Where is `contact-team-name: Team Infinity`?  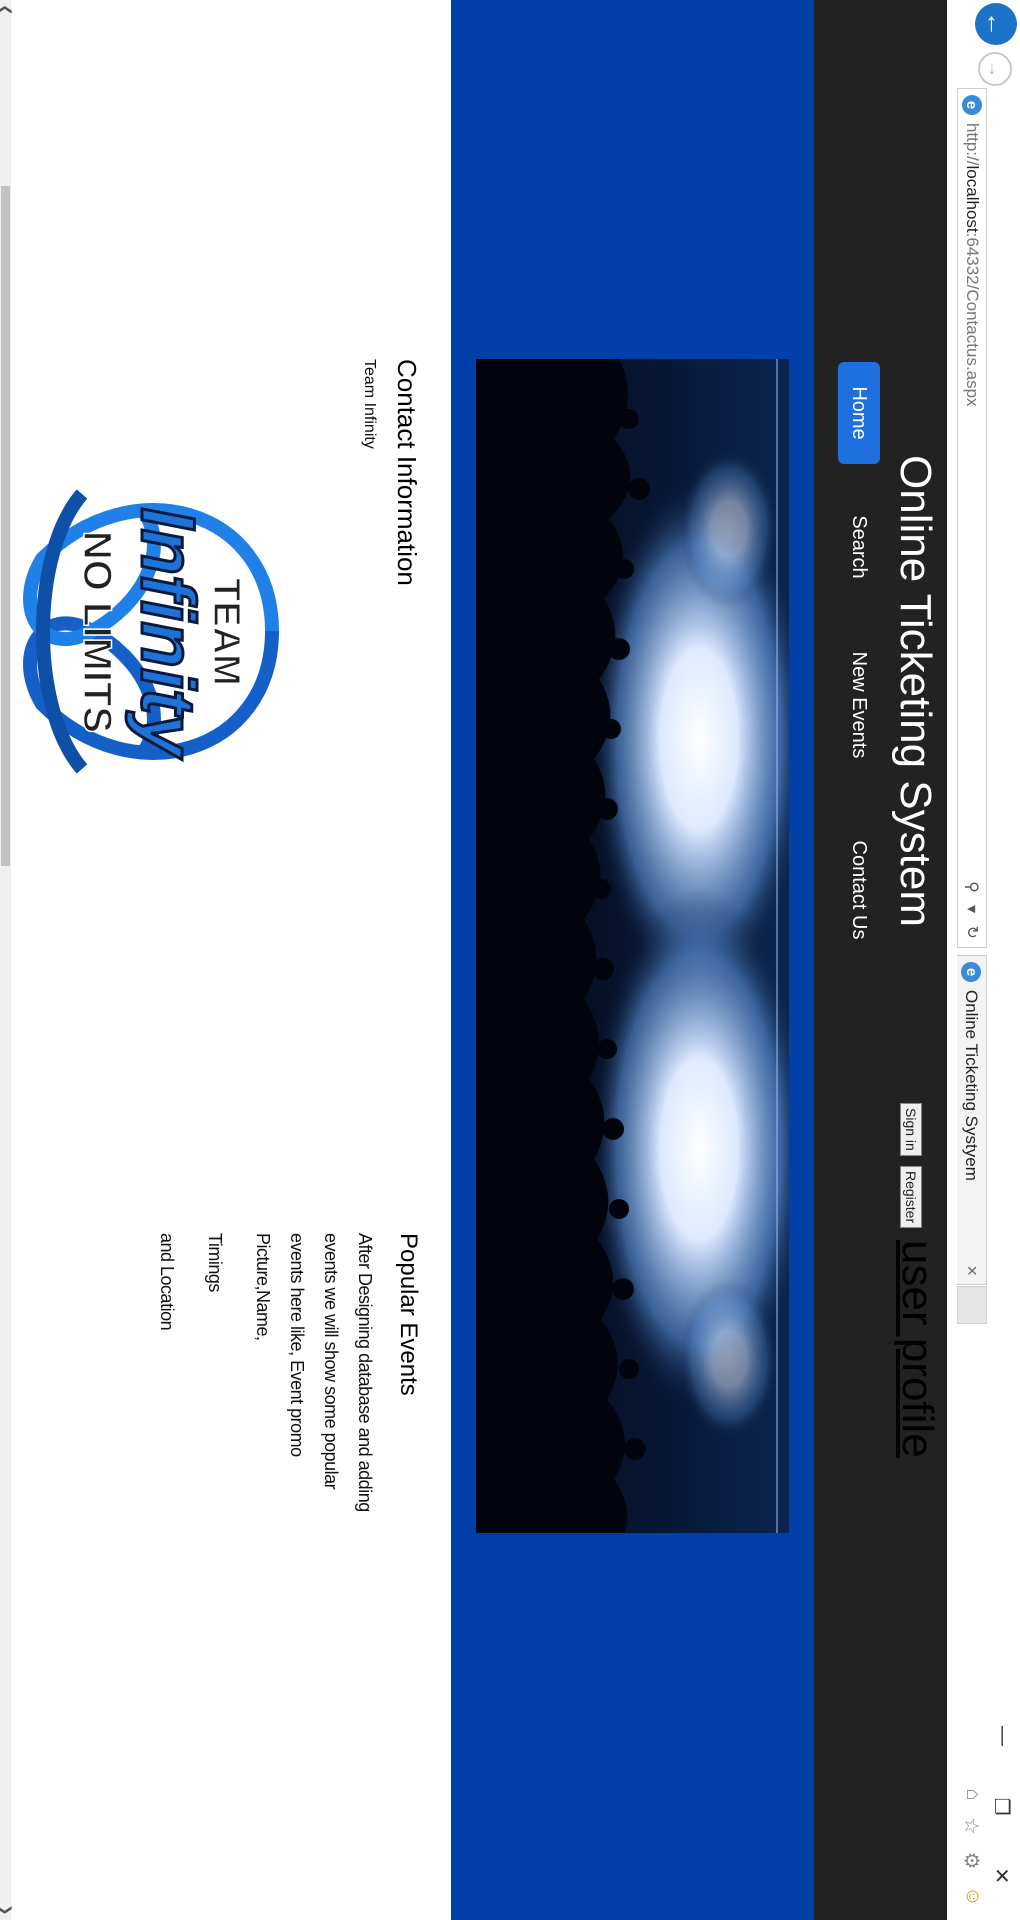 contact-team-name: Team Infinity is located at coordinates (369, 404).